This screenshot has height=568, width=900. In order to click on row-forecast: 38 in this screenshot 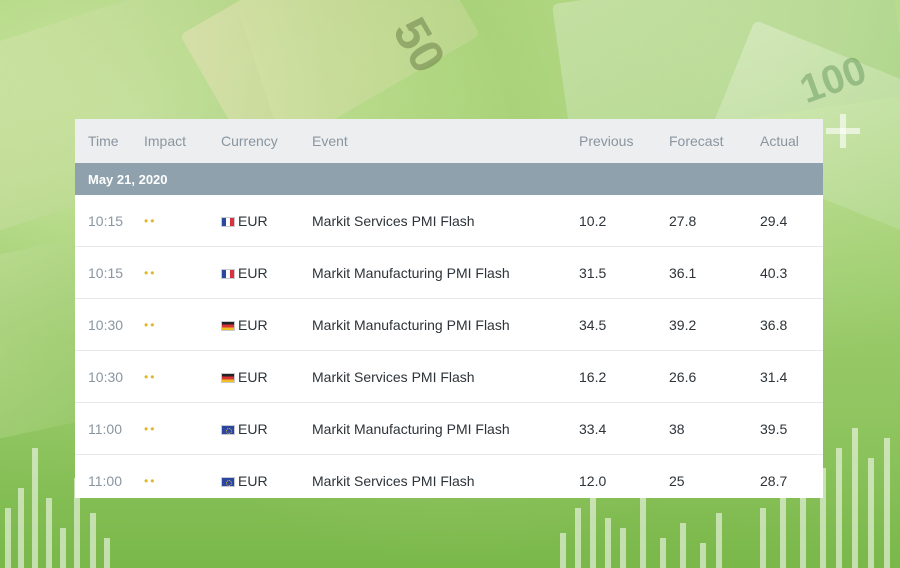, I will do `click(677, 428)`.